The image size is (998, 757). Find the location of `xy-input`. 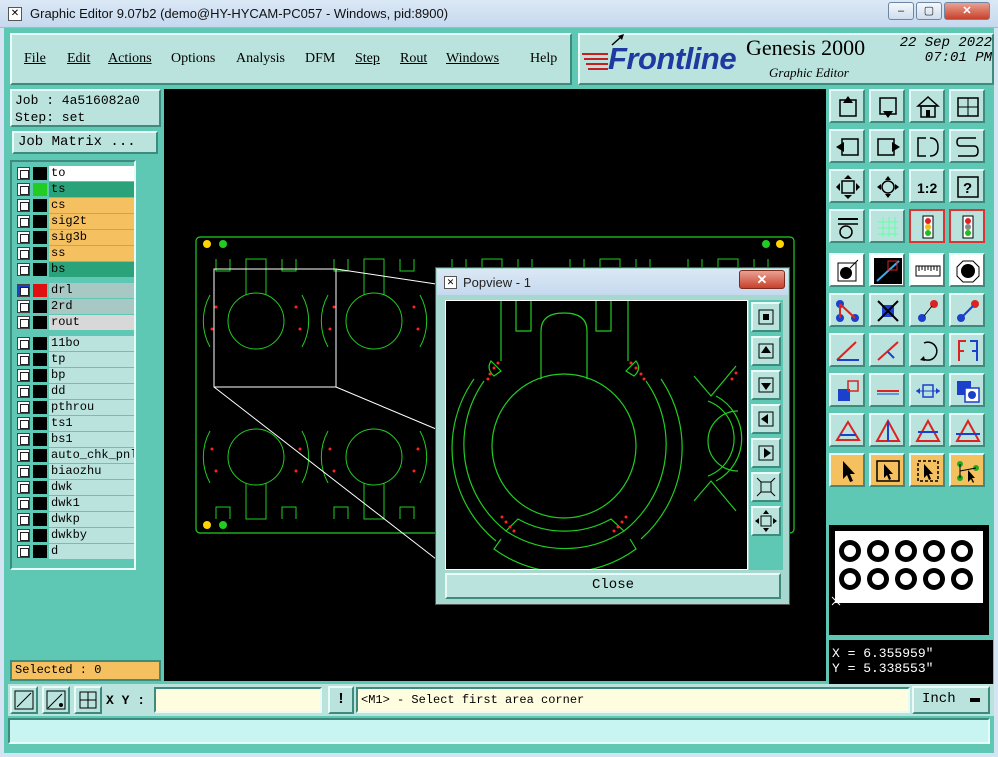

xy-input is located at coordinates (238, 700).